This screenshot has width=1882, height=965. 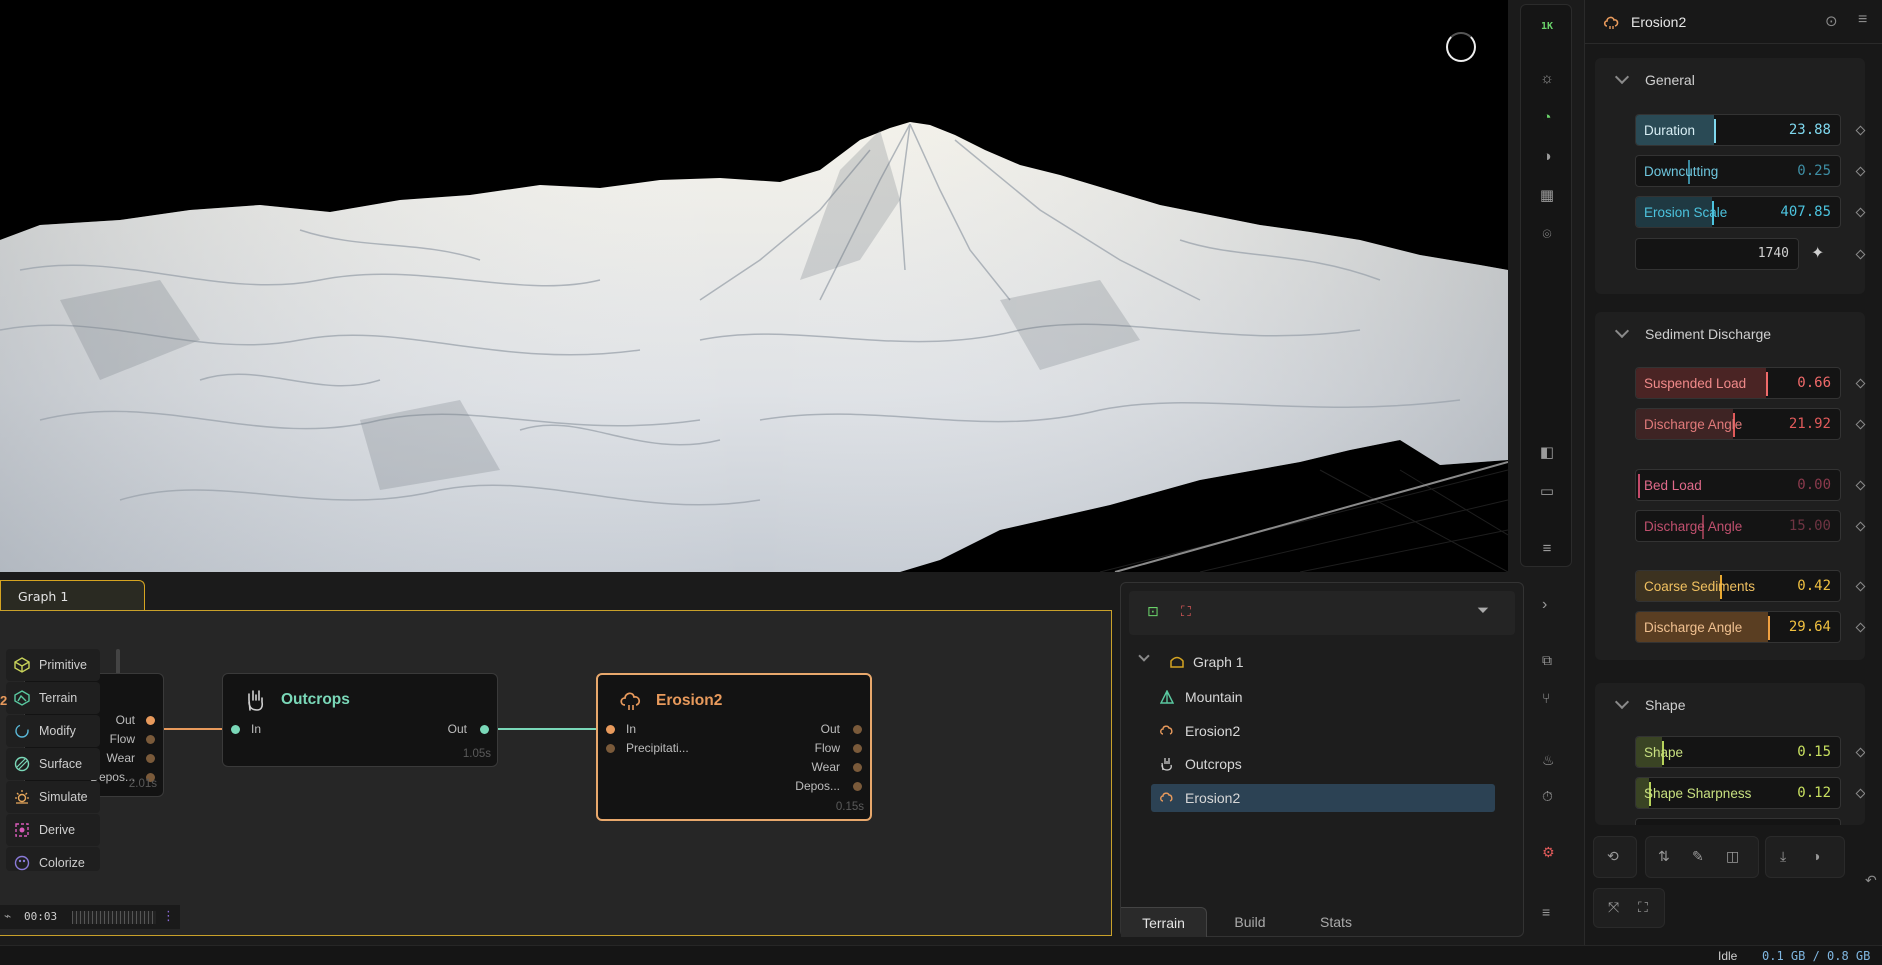 What do you see at coordinates (53, 731) in the screenshot?
I see `palette-modify: Modify` at bounding box center [53, 731].